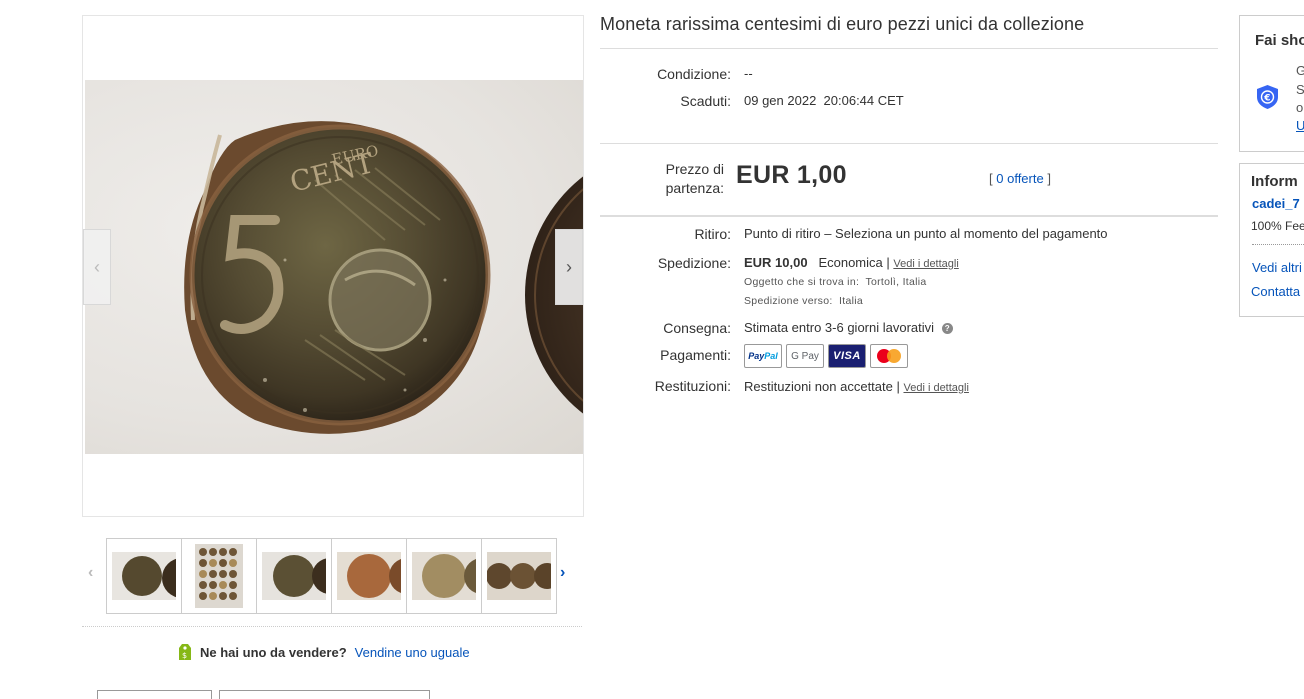 The image size is (1304, 699). I want to click on shipping-service: Economica |, so click(854, 262).